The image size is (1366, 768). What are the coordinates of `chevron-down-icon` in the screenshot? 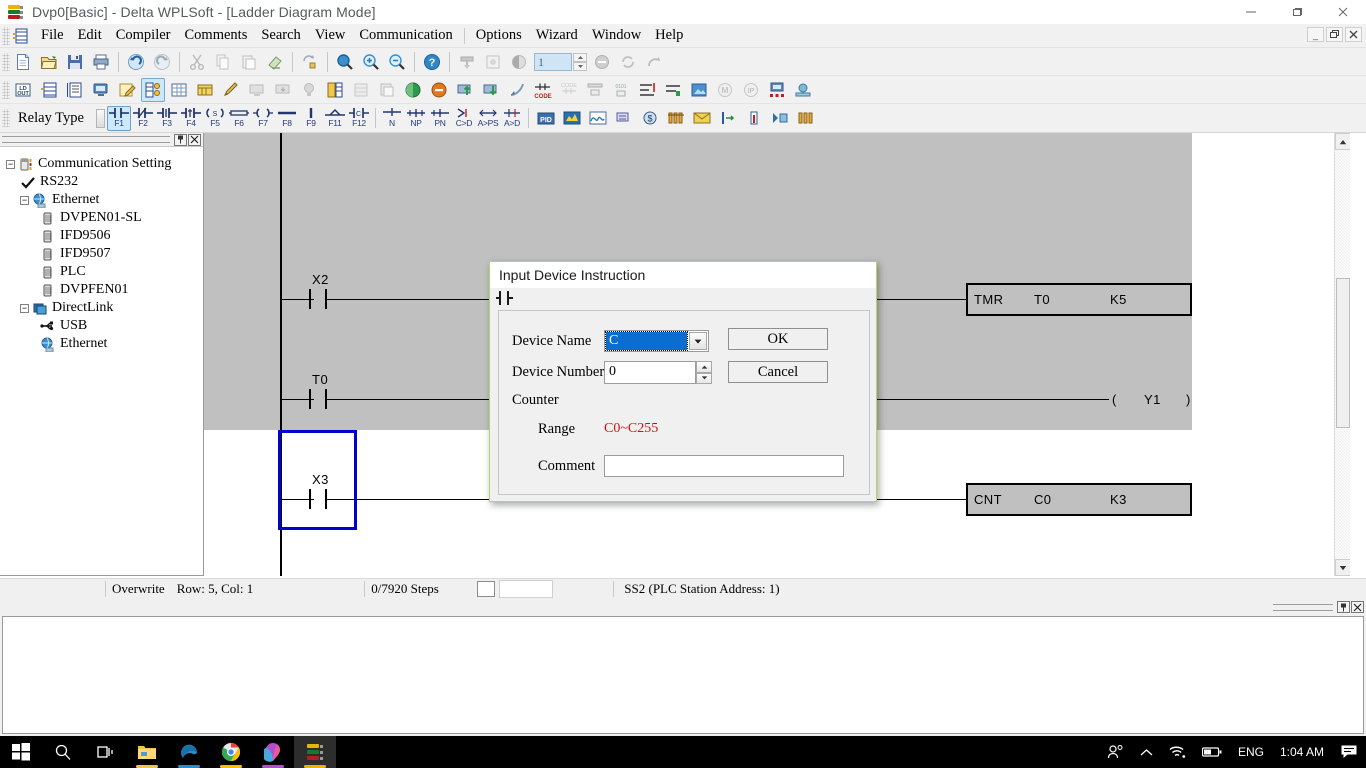 It's located at (698, 341).